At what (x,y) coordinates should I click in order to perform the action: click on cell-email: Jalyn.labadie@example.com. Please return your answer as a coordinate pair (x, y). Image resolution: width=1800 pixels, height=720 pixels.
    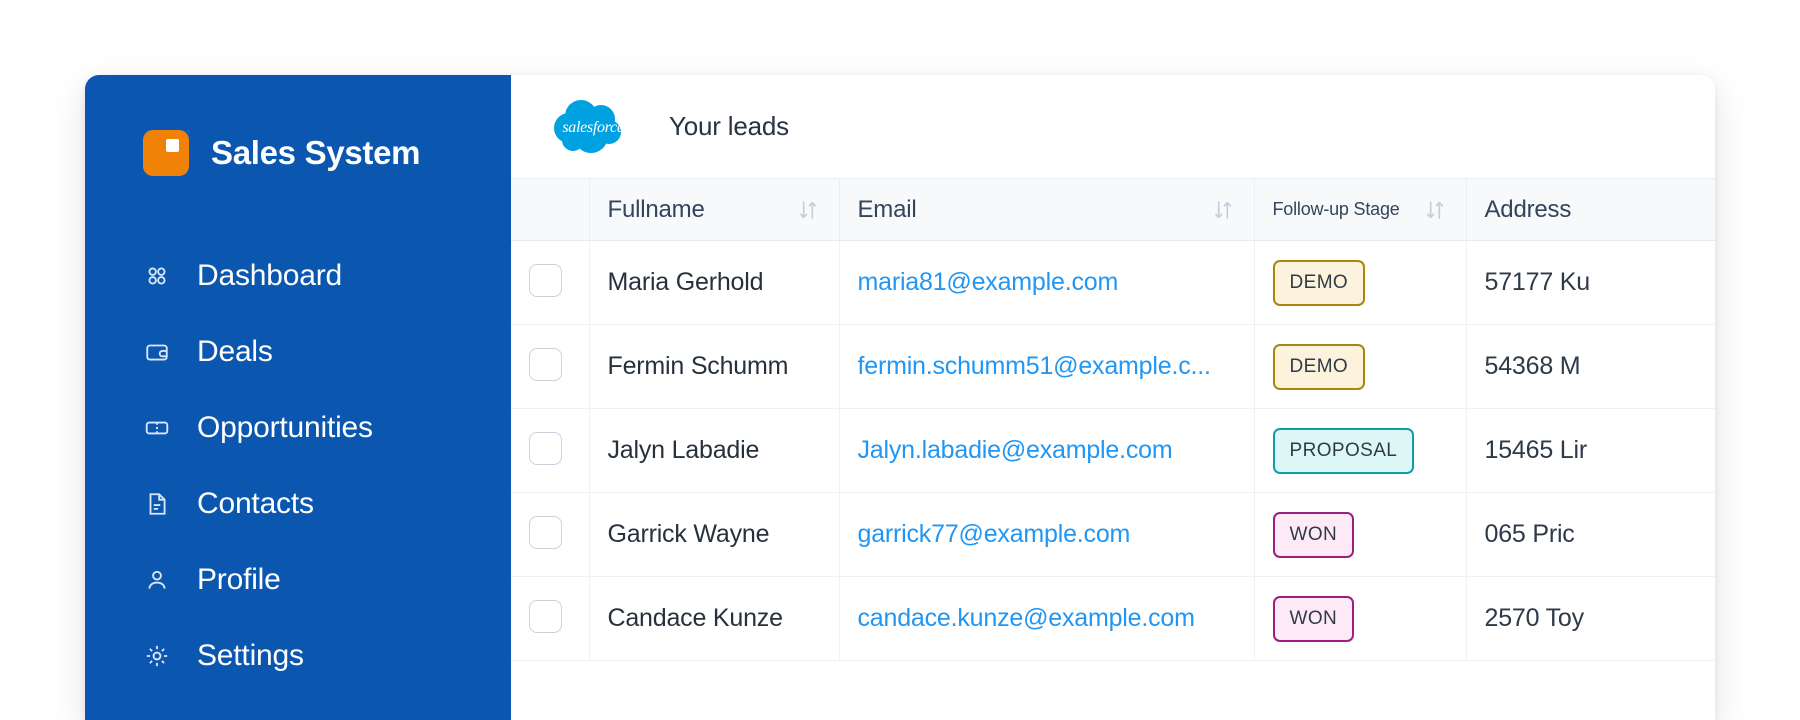
    Looking at the image, I should click on (1047, 450).